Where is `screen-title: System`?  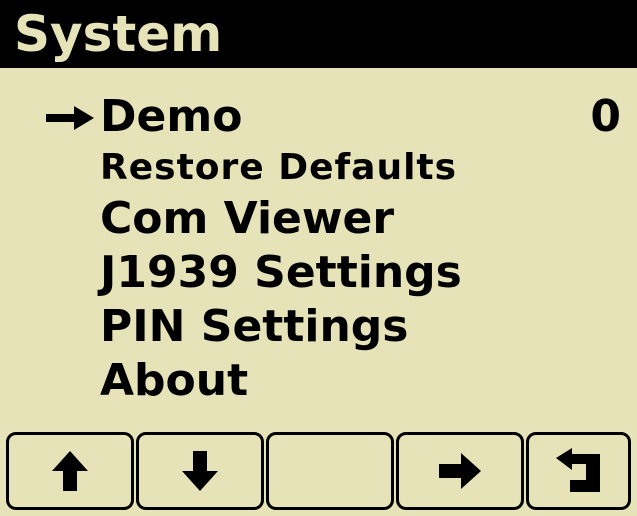 screen-title: System is located at coordinates (118, 34).